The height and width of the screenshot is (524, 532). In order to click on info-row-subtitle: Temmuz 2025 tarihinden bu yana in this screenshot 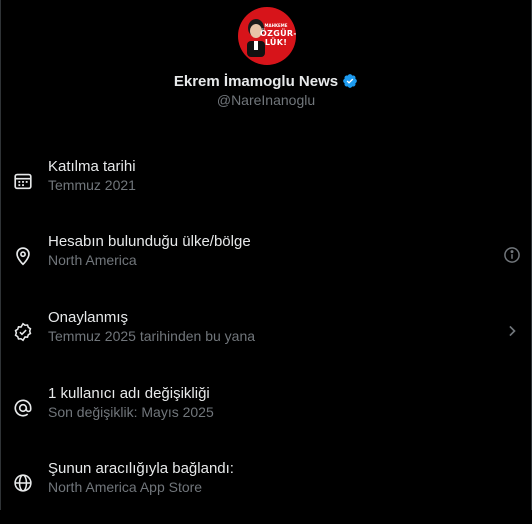, I will do `click(152, 336)`.